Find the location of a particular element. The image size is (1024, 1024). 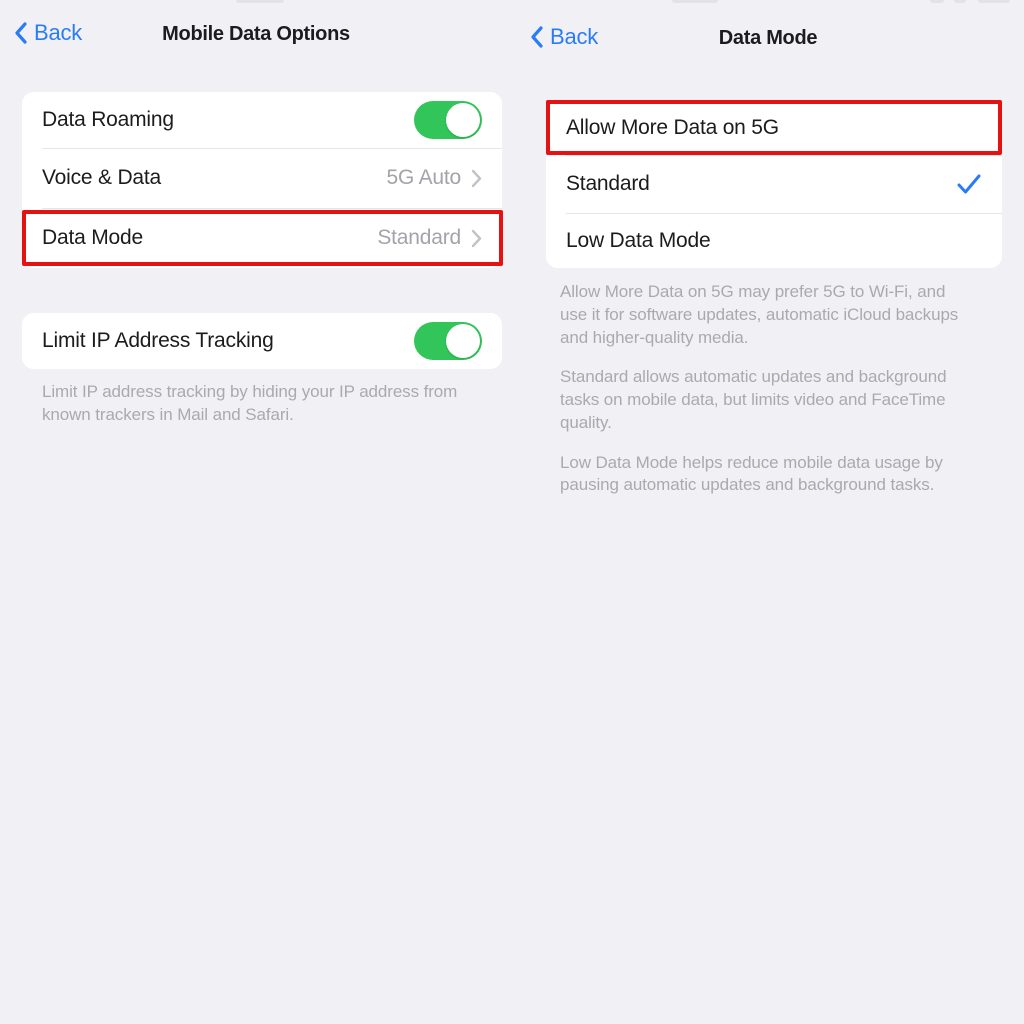

row-voice-and-data-label: Voice & Data is located at coordinates (102, 177).